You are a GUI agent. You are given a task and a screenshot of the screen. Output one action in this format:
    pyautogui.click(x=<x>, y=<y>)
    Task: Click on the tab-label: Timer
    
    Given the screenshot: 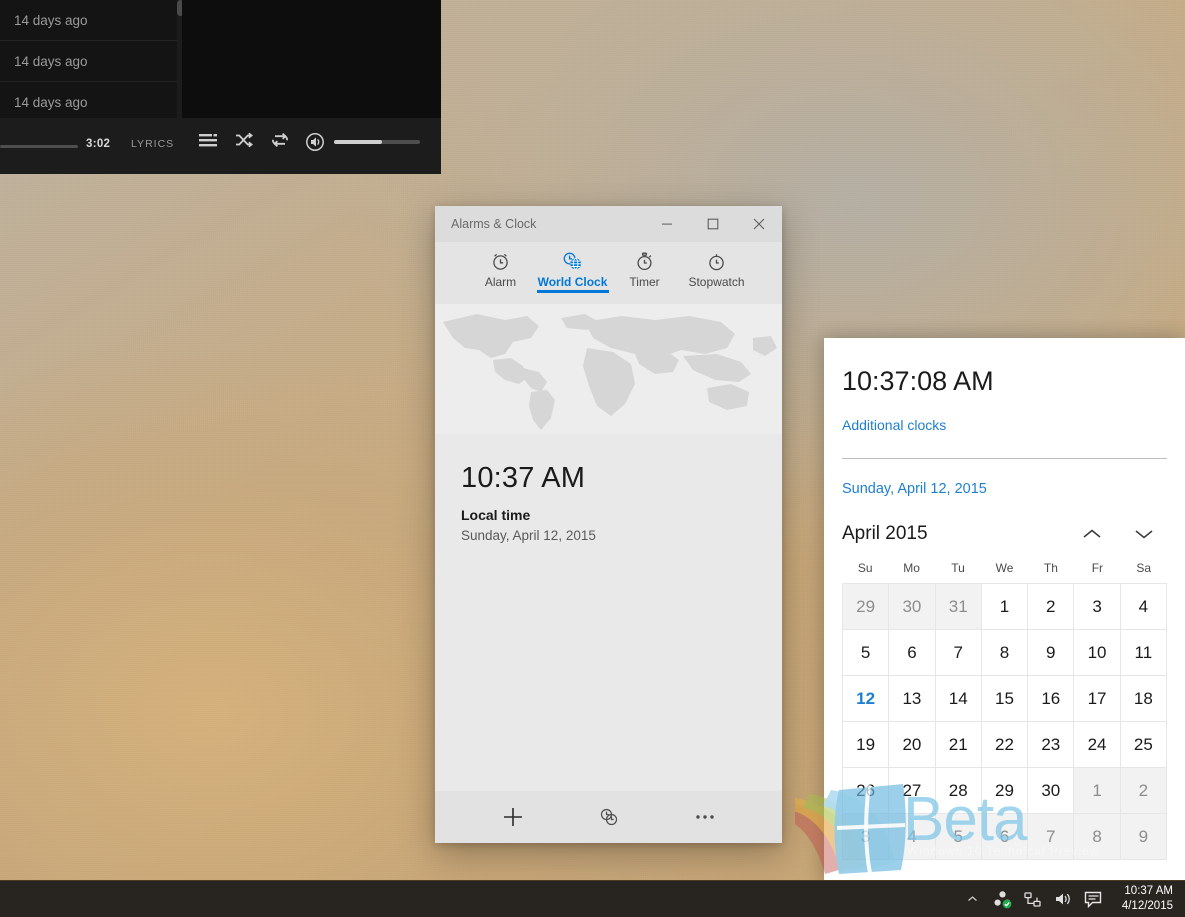 What is the action you would take?
    pyautogui.click(x=644, y=282)
    